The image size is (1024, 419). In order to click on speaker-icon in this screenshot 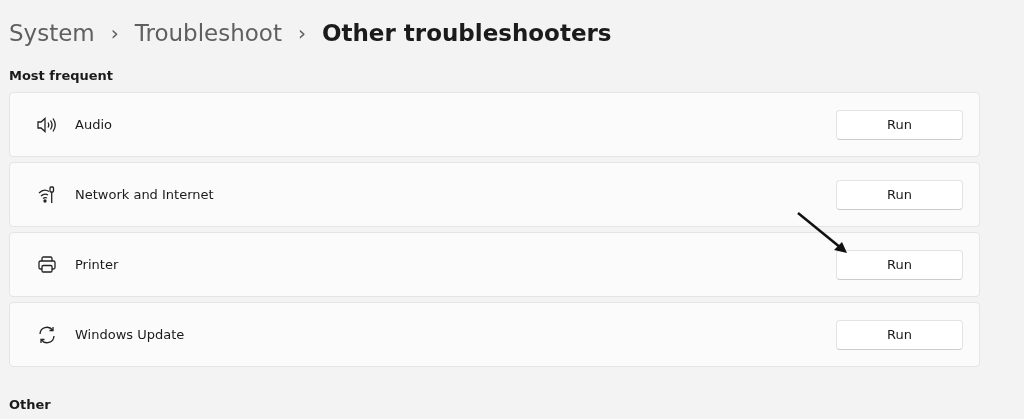, I will do `click(47, 124)`.